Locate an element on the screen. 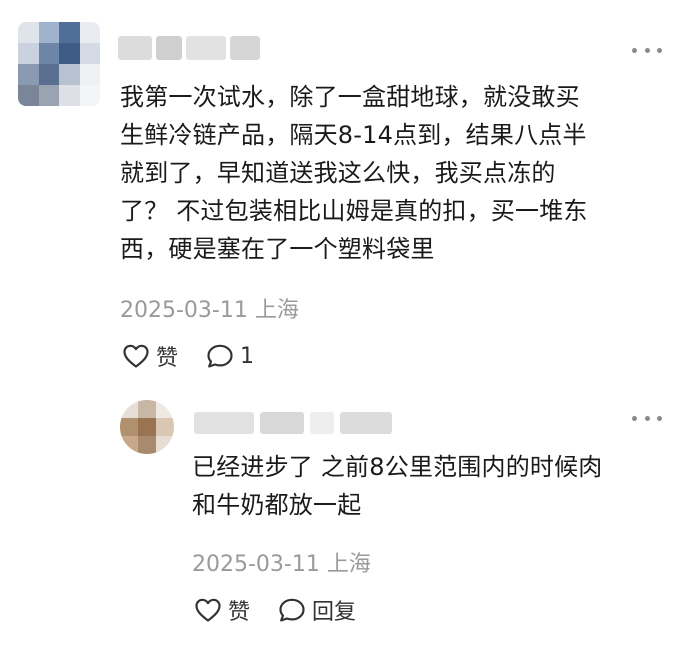  comment-button: 1 is located at coordinates (230, 356).